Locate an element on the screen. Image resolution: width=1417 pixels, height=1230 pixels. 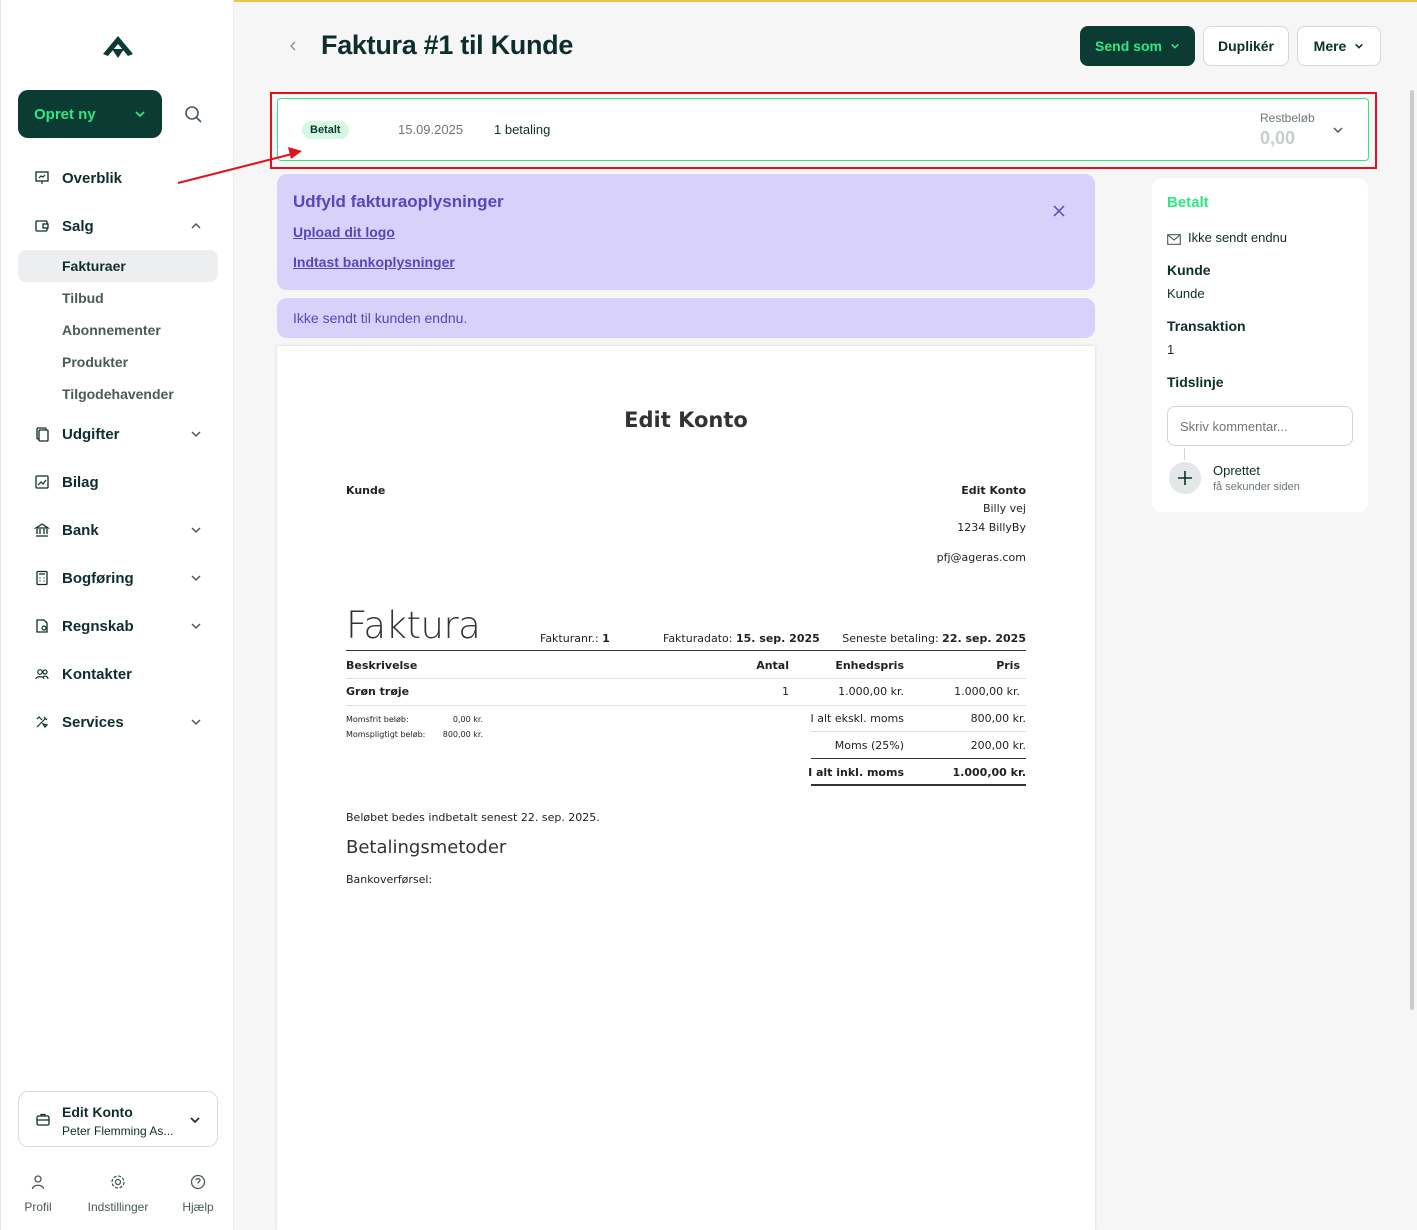
nav-item-bogforing: Bogføring is located at coordinates (118, 578).